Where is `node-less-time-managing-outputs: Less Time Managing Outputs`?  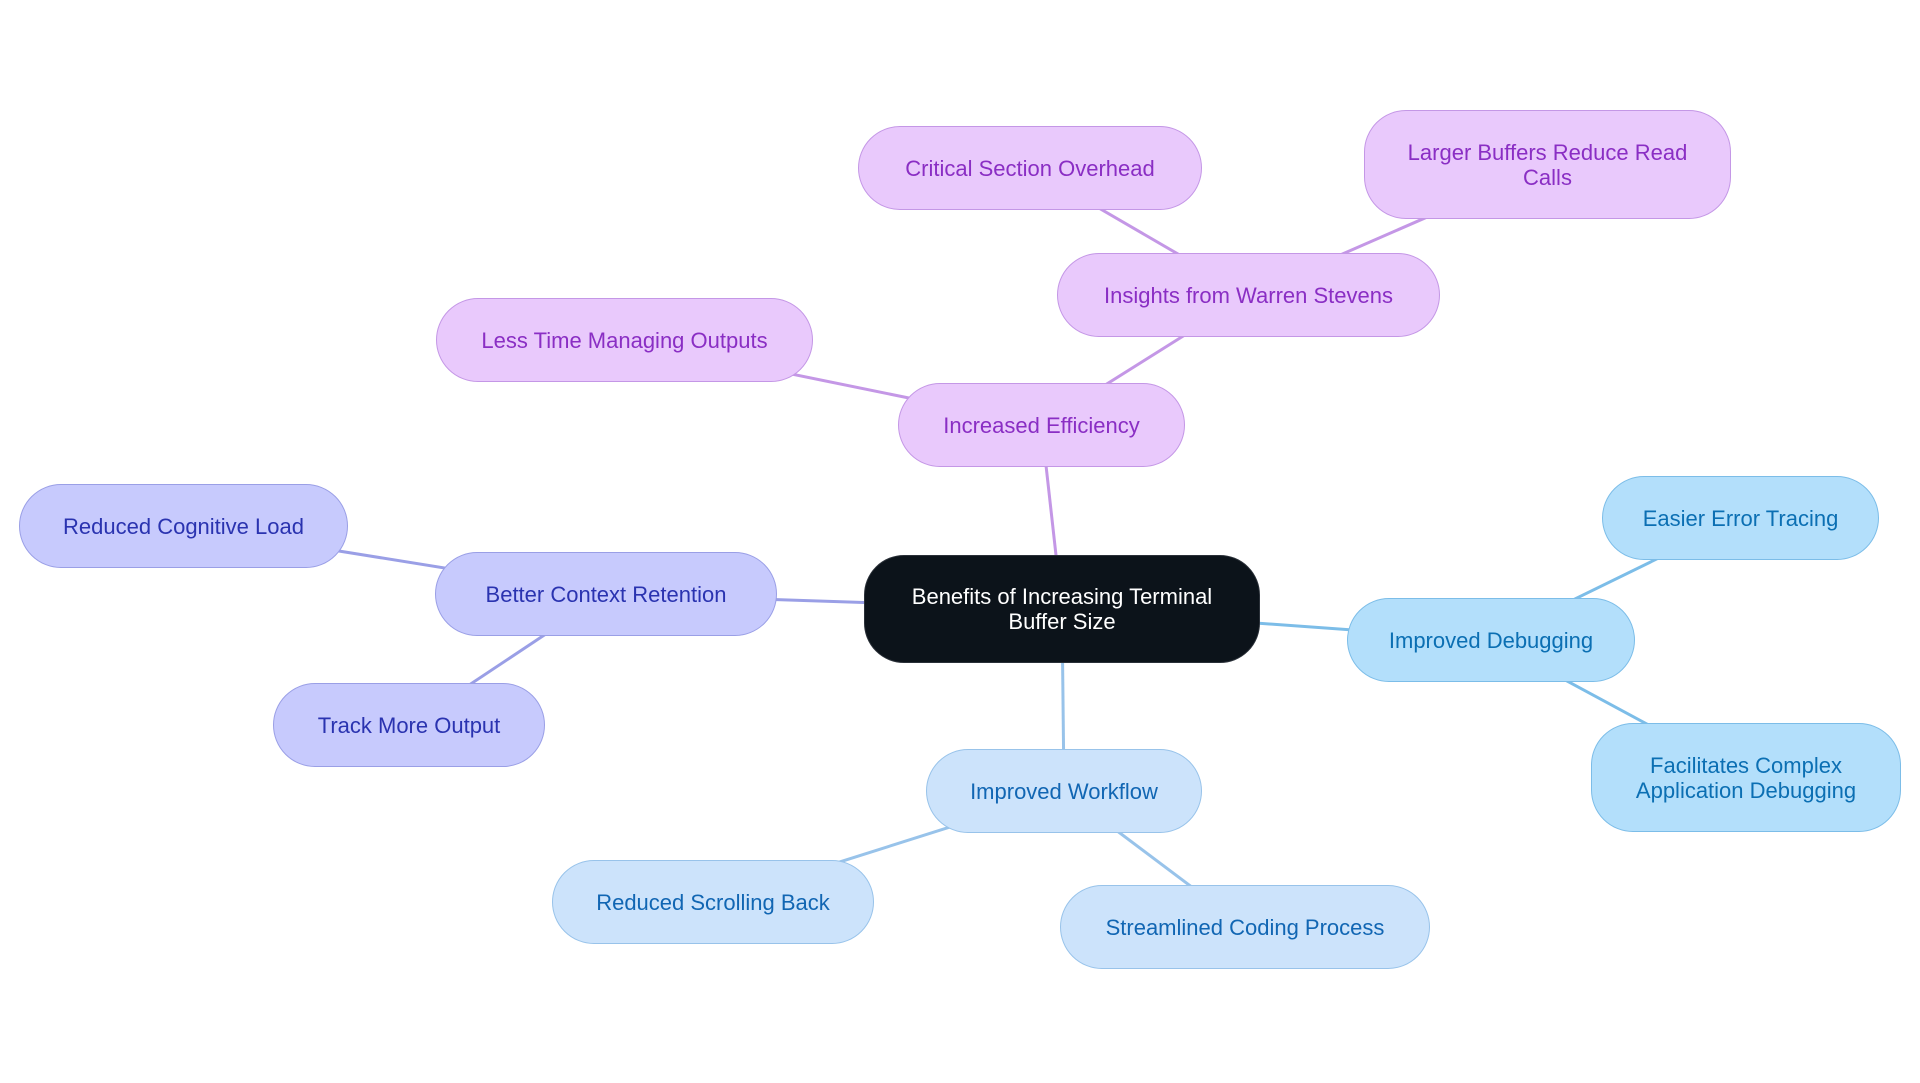 node-less-time-managing-outputs: Less Time Managing Outputs is located at coordinates (624, 340).